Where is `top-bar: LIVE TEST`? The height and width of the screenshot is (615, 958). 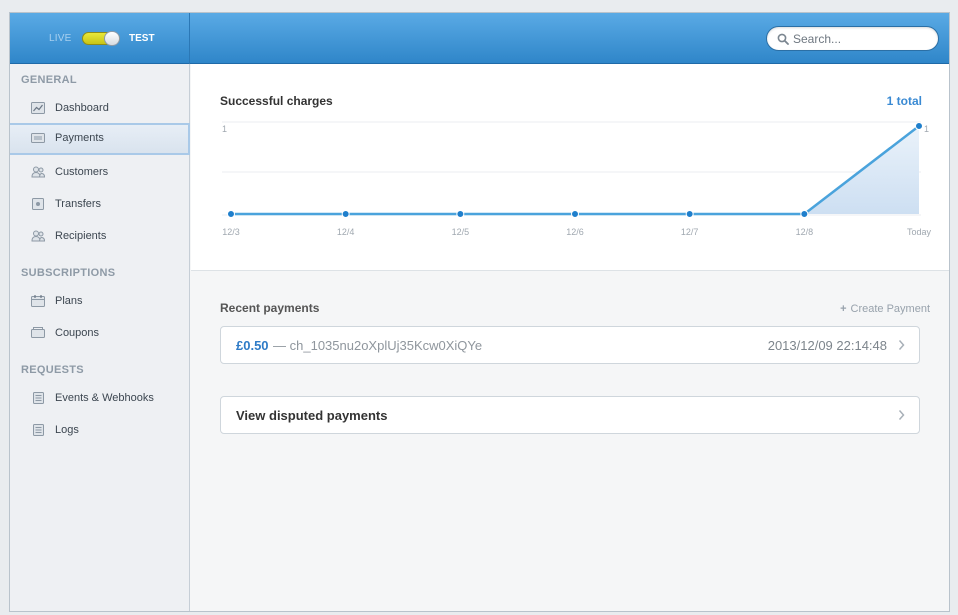 top-bar: LIVE TEST is located at coordinates (479, 38).